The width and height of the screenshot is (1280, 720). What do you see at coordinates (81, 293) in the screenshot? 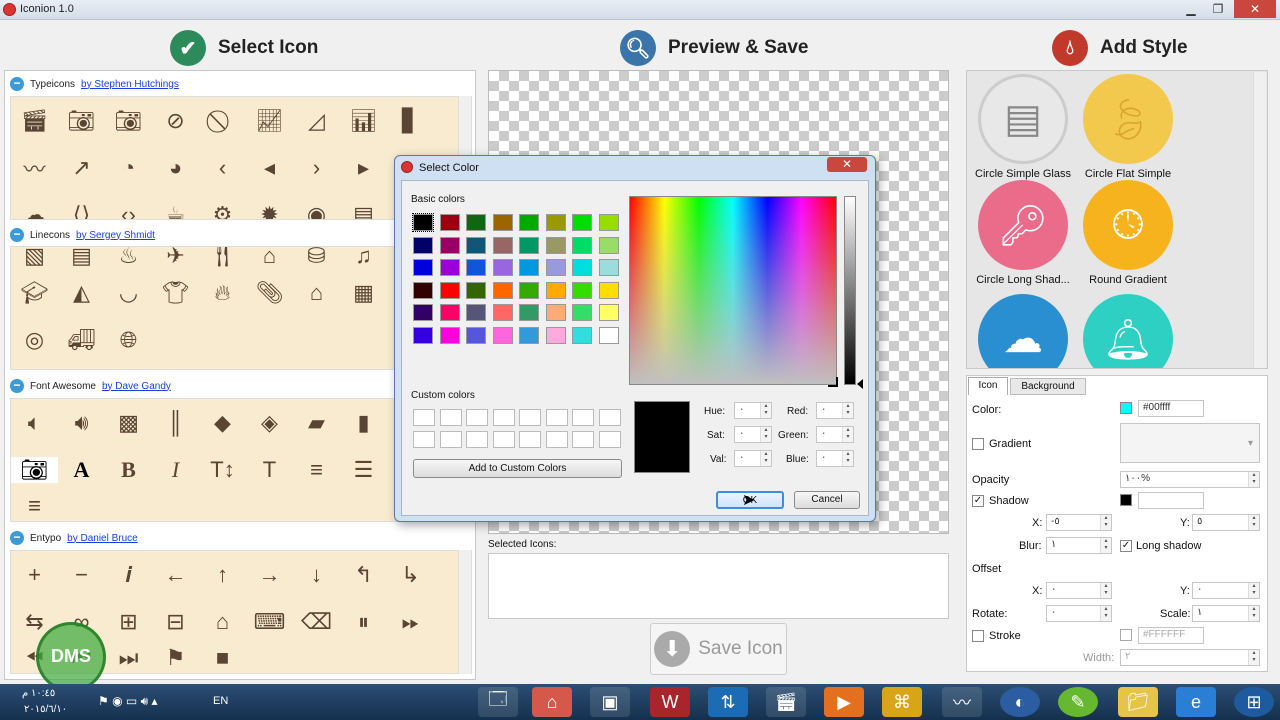
I see `pizza-icon: ◭` at bounding box center [81, 293].